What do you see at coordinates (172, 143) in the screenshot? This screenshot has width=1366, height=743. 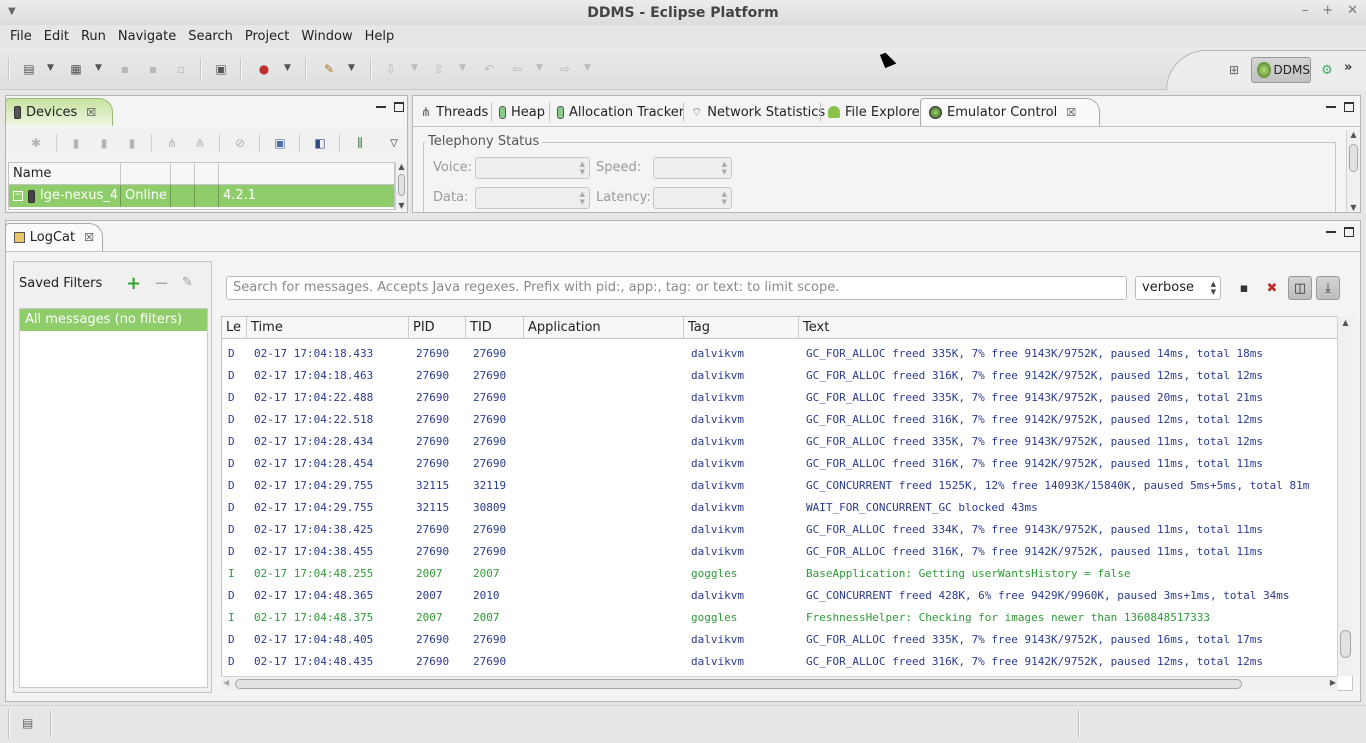 I see `update-threads-icon: ⋔` at bounding box center [172, 143].